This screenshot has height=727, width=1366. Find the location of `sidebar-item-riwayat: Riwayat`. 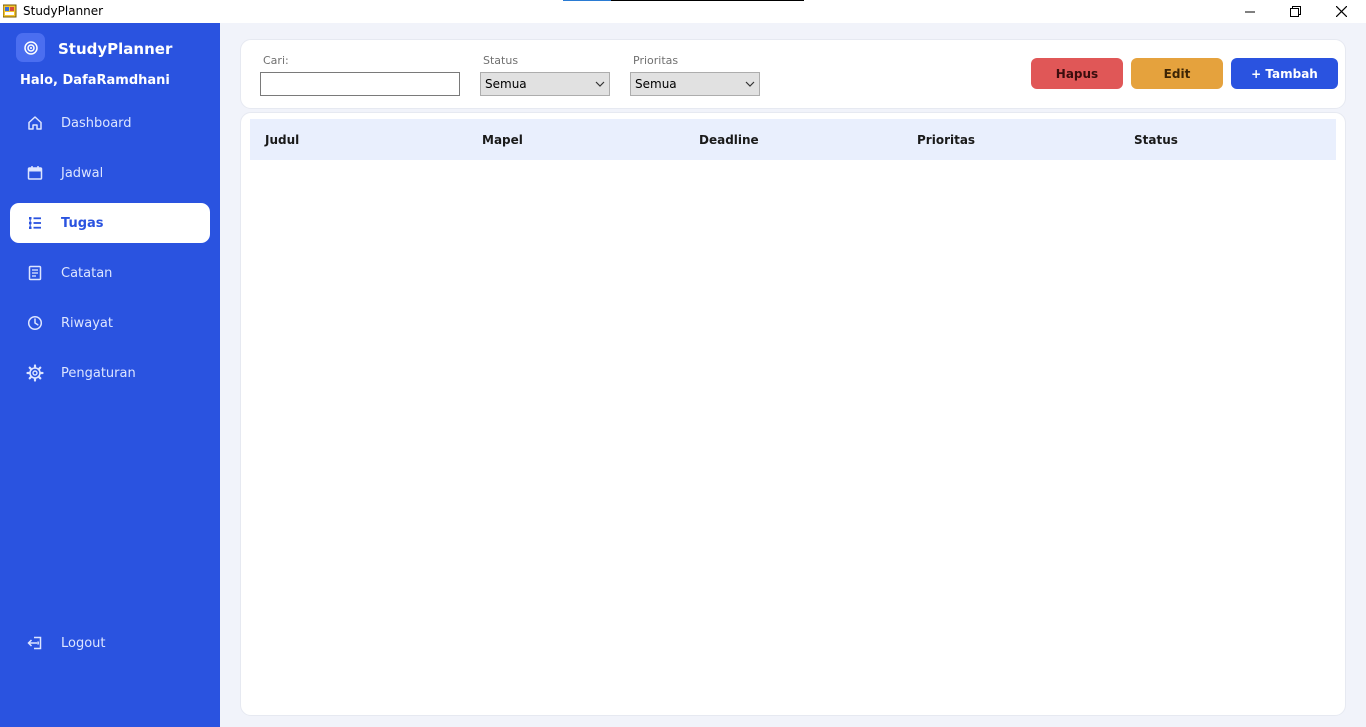

sidebar-item-riwayat: Riwayat is located at coordinates (110, 323).